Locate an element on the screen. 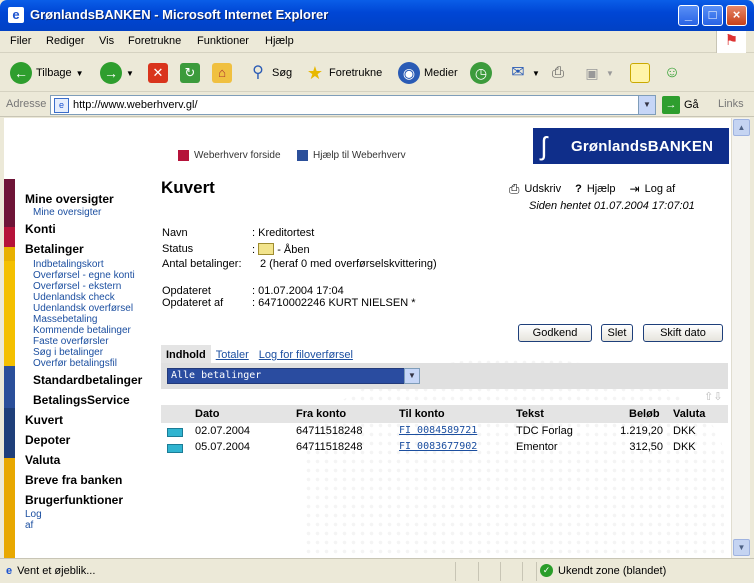 Image resolution: width=754 pixels, height=583 pixels. nav-standardbetalinger: Standardbetalinger is located at coordinates (87, 380).